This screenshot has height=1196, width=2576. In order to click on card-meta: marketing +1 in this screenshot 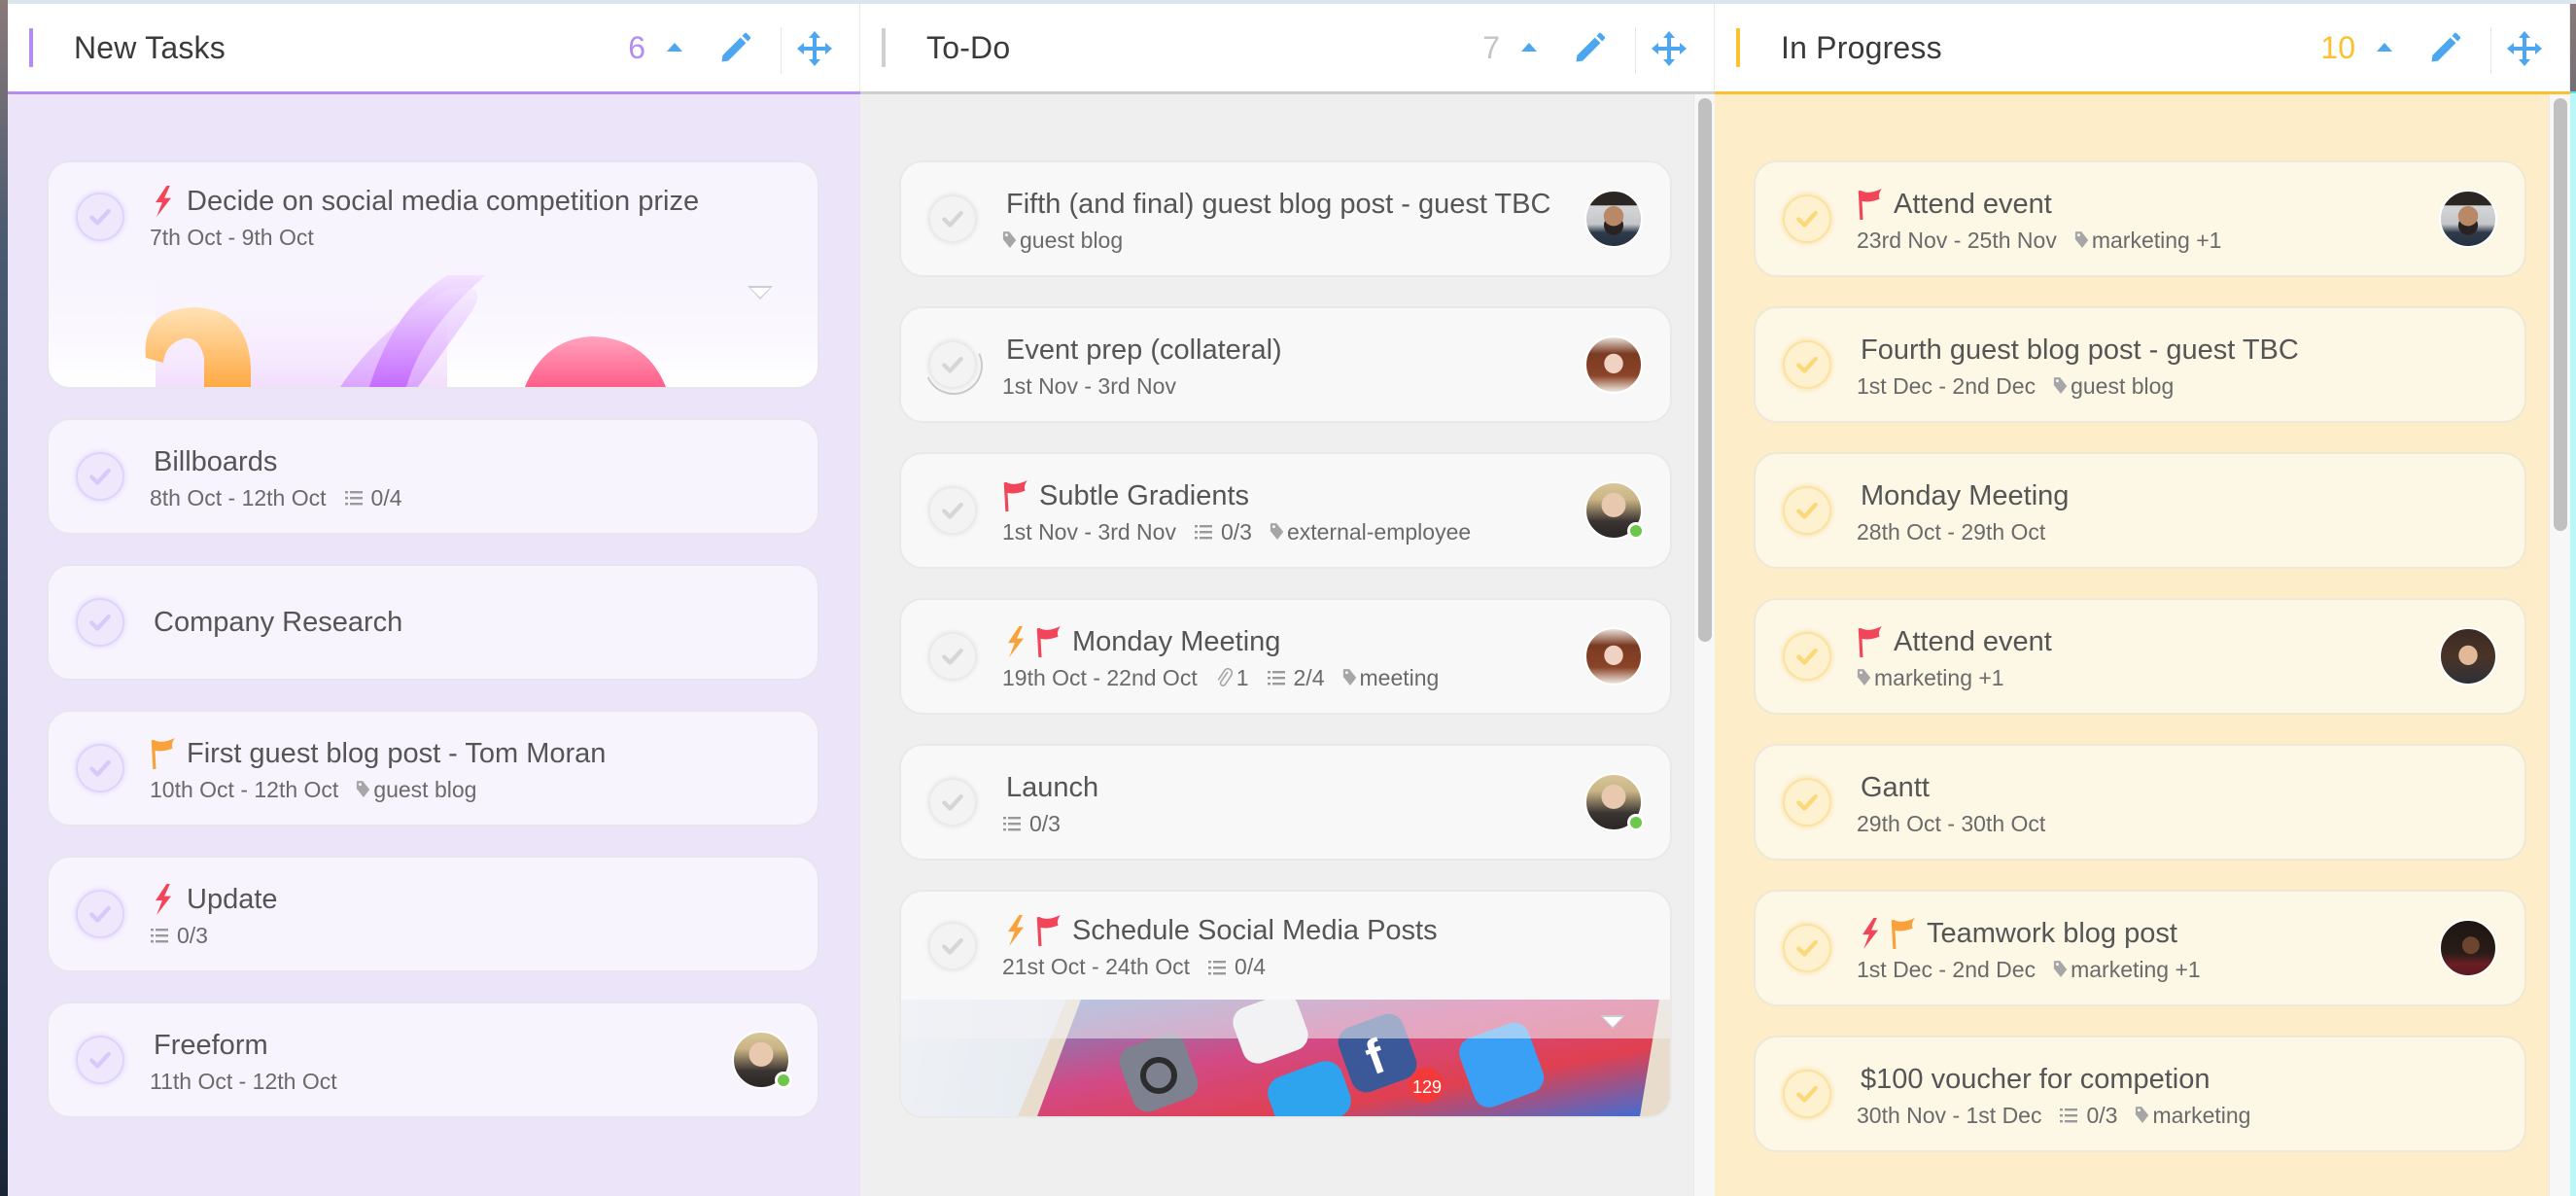, I will do `click(2132, 678)`.